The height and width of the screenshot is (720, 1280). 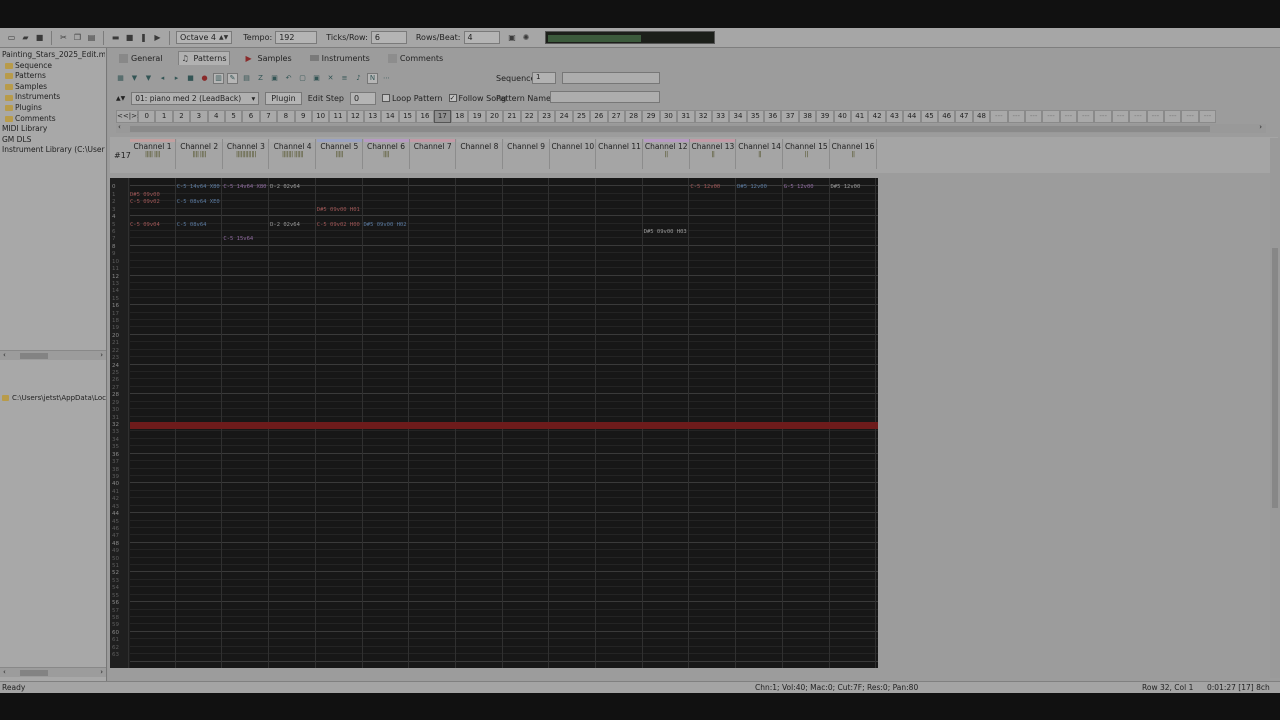 What do you see at coordinates (157, 37) in the screenshot?
I see `play-icon: ▶` at bounding box center [157, 37].